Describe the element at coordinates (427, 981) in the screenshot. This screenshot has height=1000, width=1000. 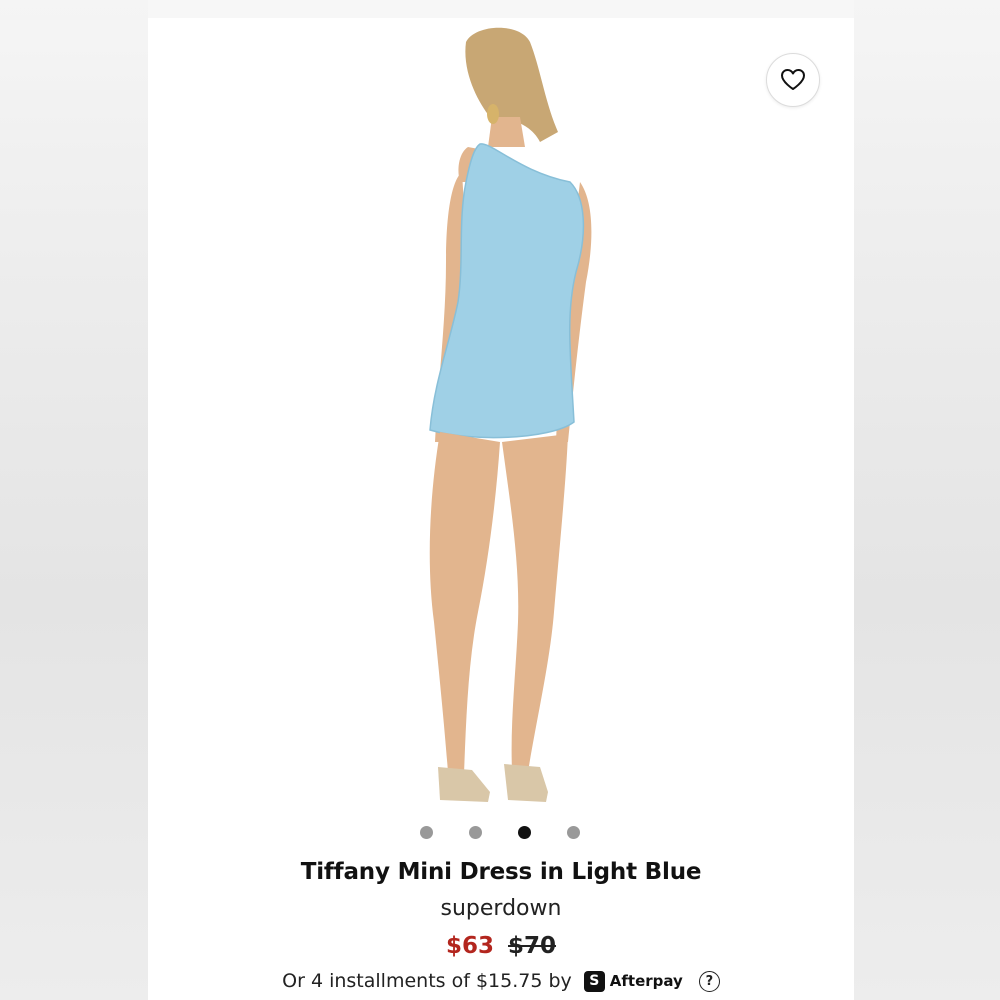
I see `installments-text: Or 4 installments of $15.75 by` at that location.